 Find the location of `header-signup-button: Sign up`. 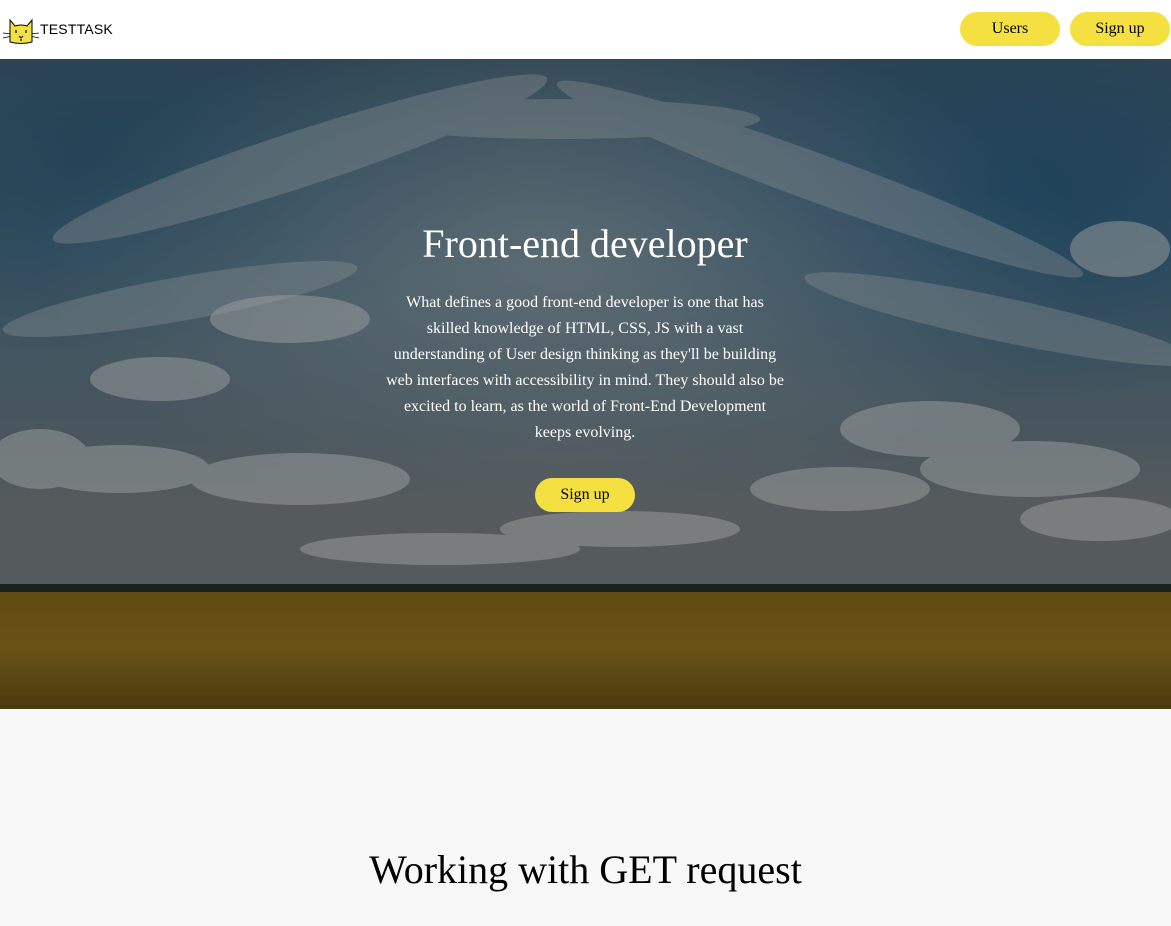

header-signup-button: Sign up is located at coordinates (1120, 29).